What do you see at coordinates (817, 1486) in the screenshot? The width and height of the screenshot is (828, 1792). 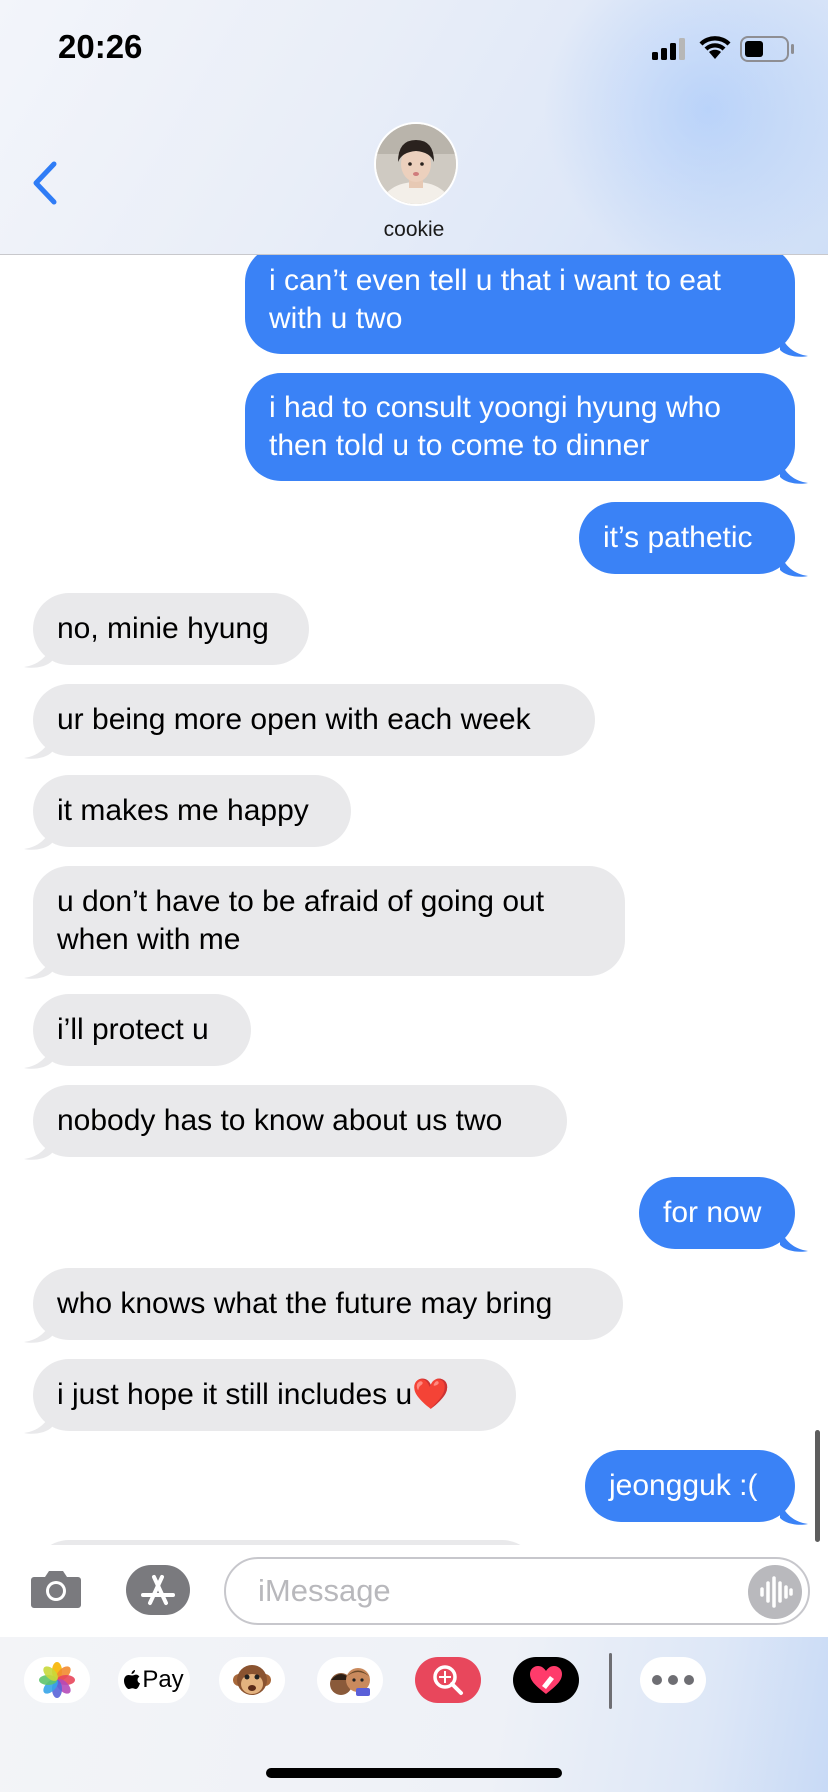 I see `scrollbar` at bounding box center [817, 1486].